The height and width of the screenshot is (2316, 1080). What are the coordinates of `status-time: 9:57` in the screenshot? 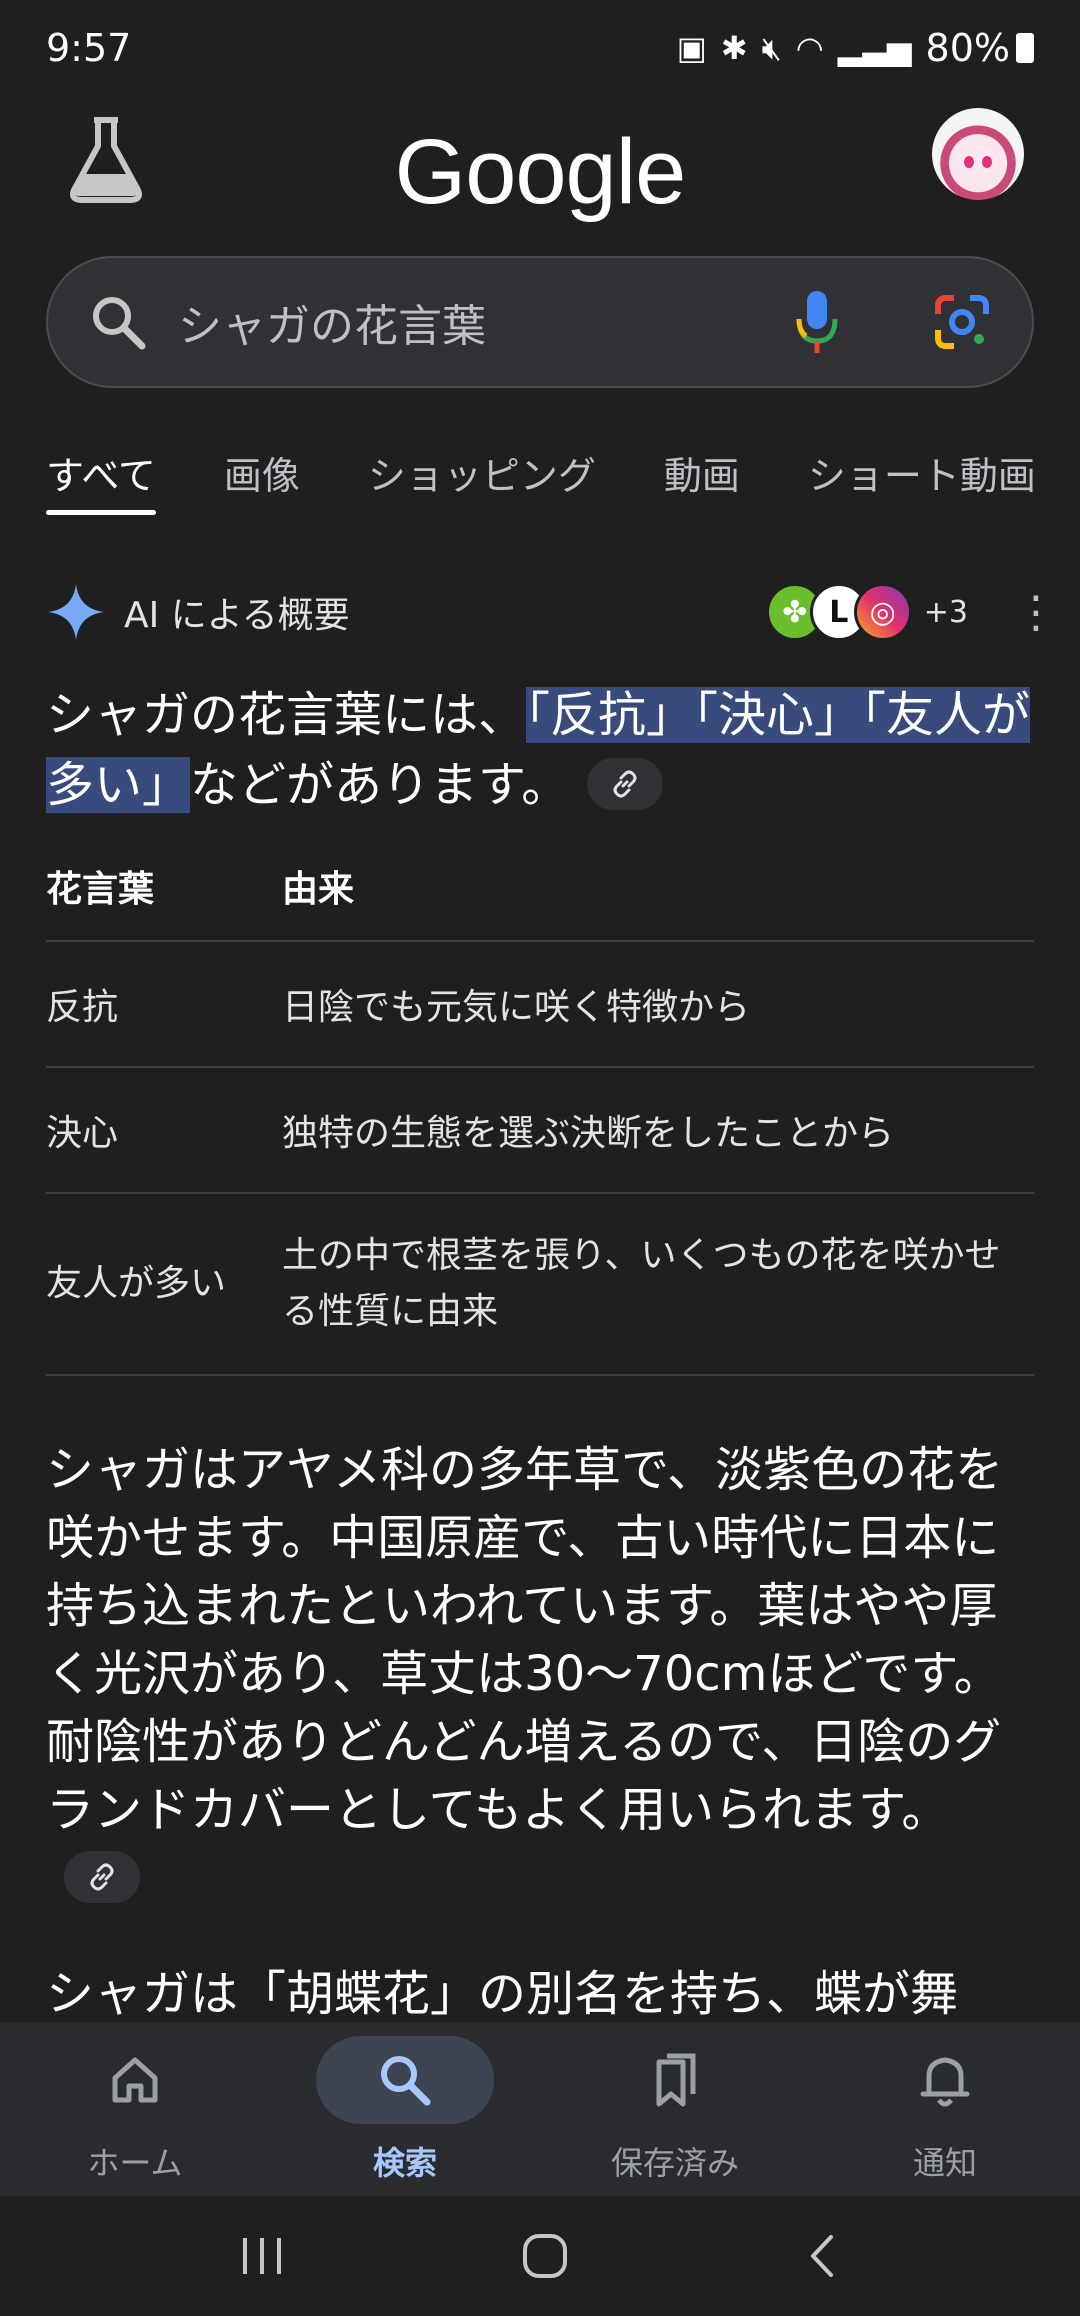 It's located at (89, 48).